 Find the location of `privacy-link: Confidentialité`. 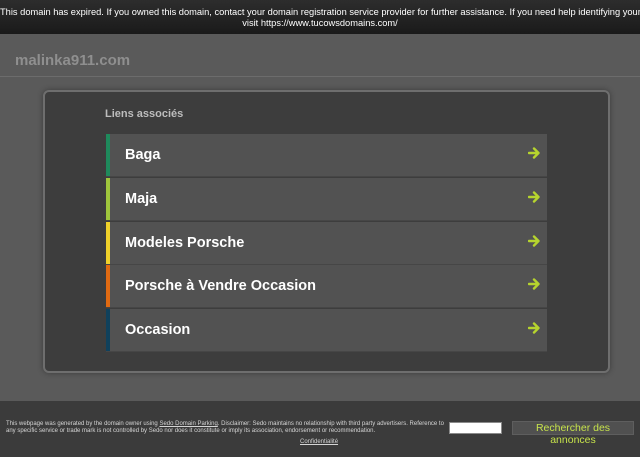

privacy-link: Confidentialité is located at coordinates (319, 442).